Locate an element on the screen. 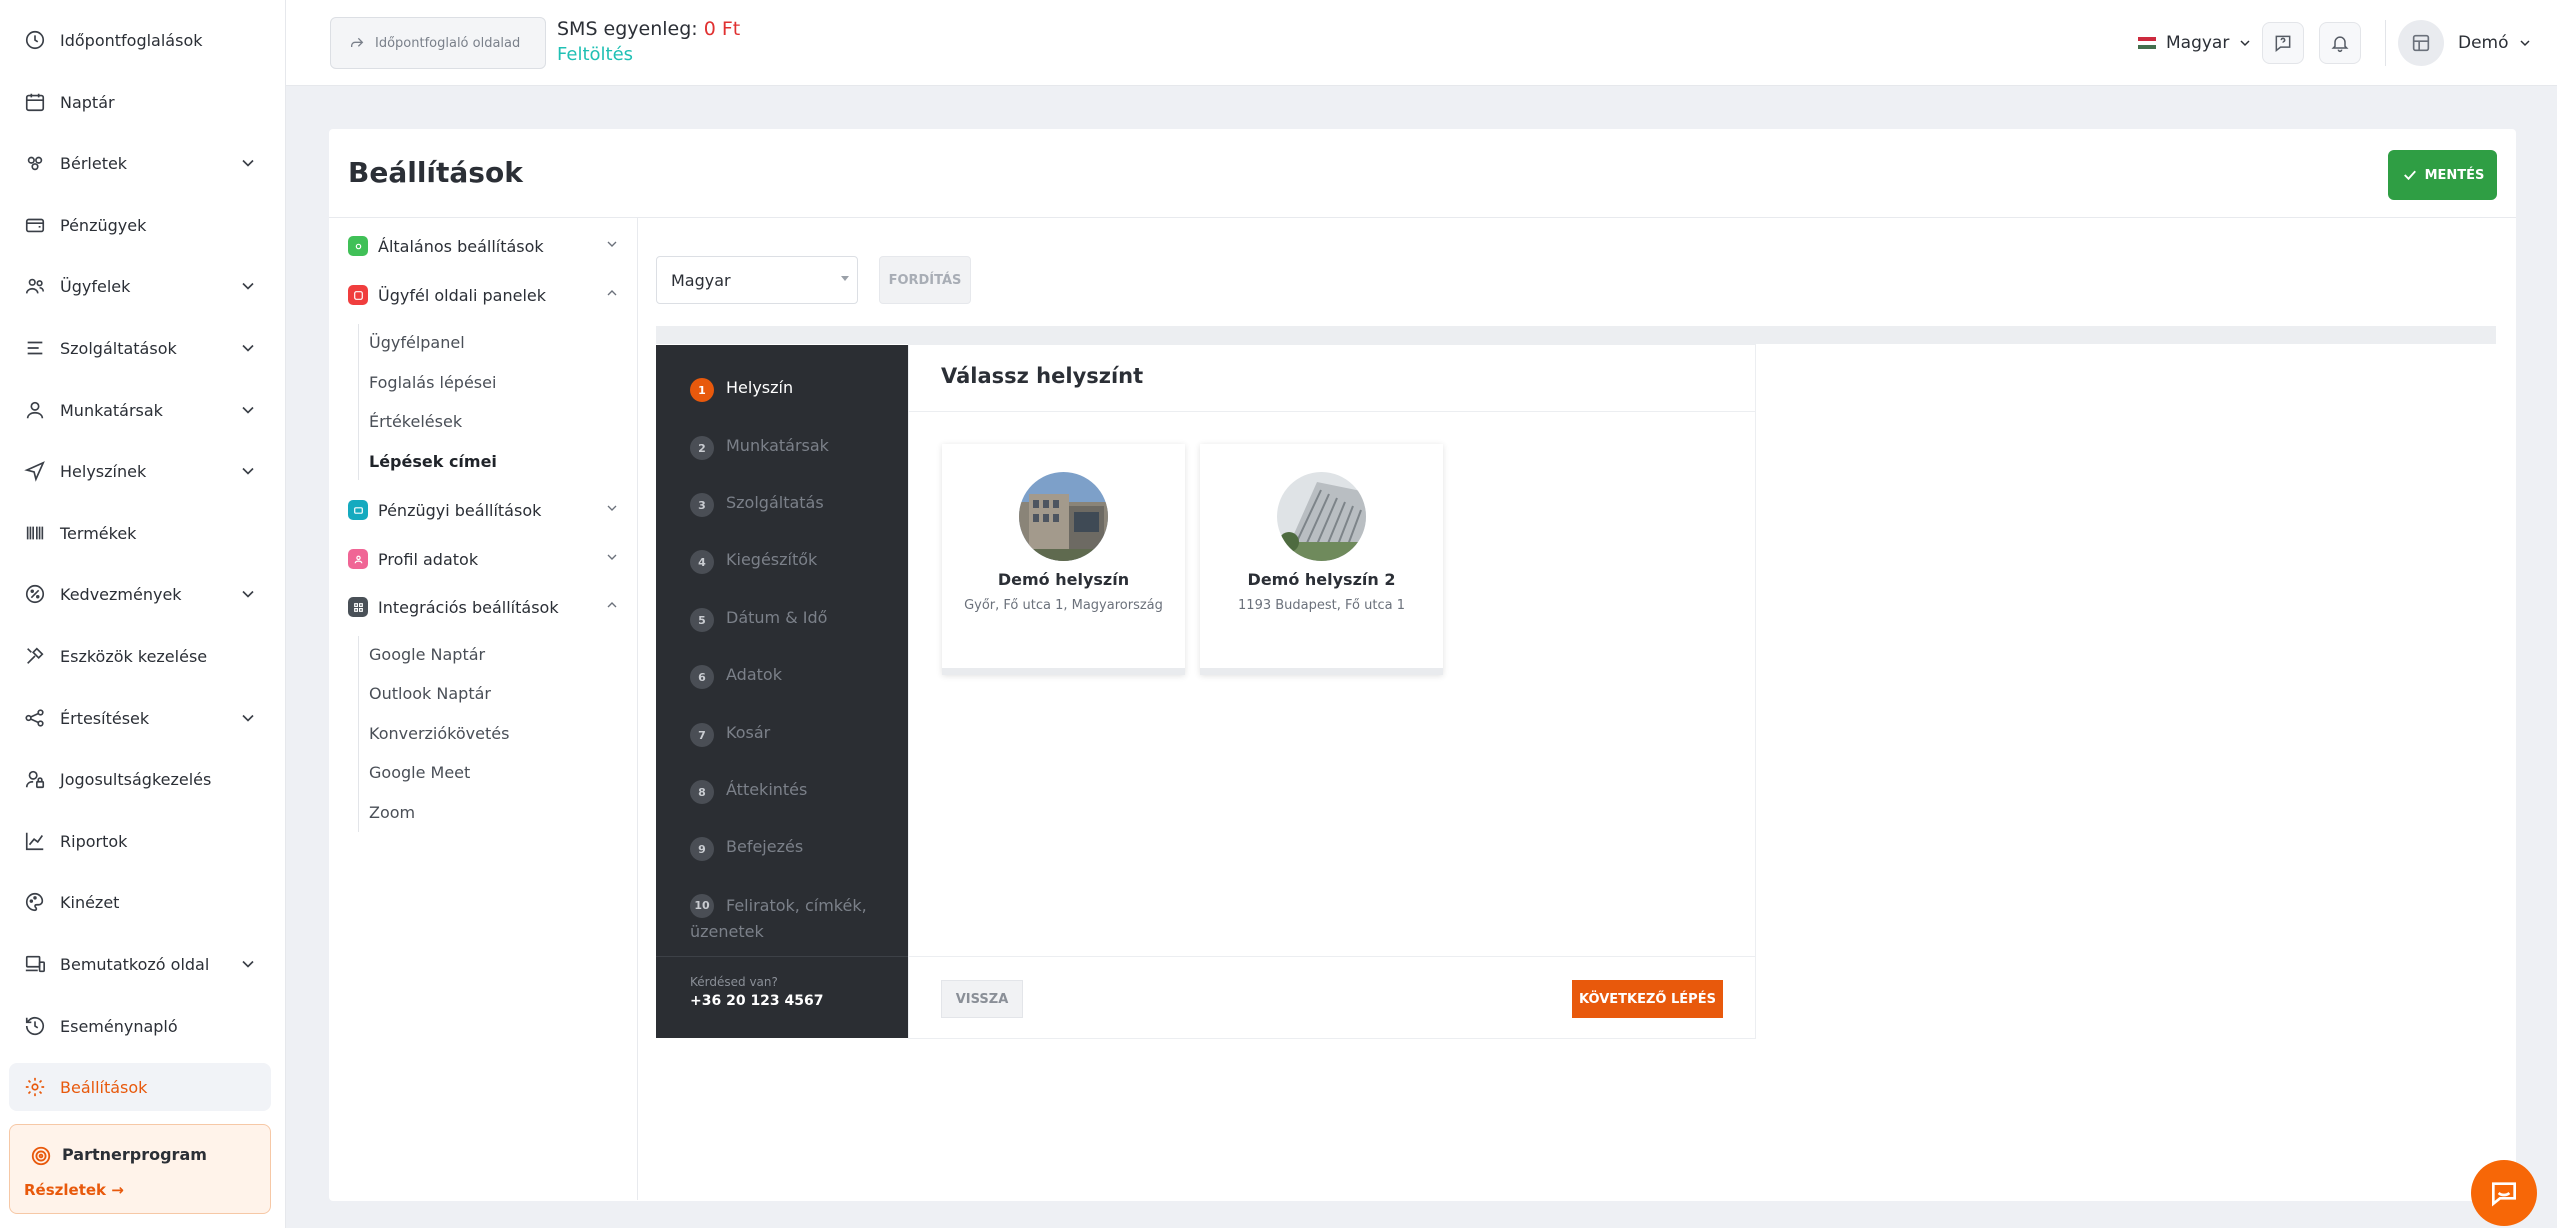  user-lock-icon is located at coordinates (35, 779).